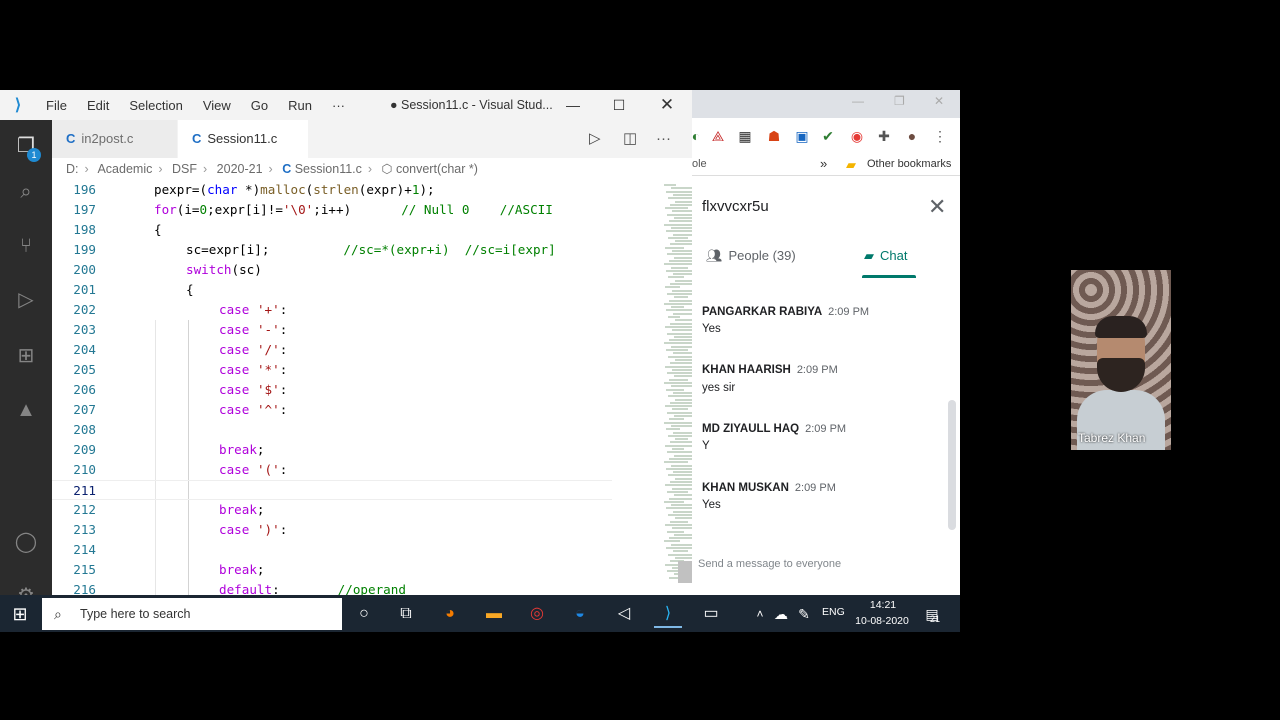  Describe the element at coordinates (56, 105) in the screenshot. I see `menu-file: File` at that location.